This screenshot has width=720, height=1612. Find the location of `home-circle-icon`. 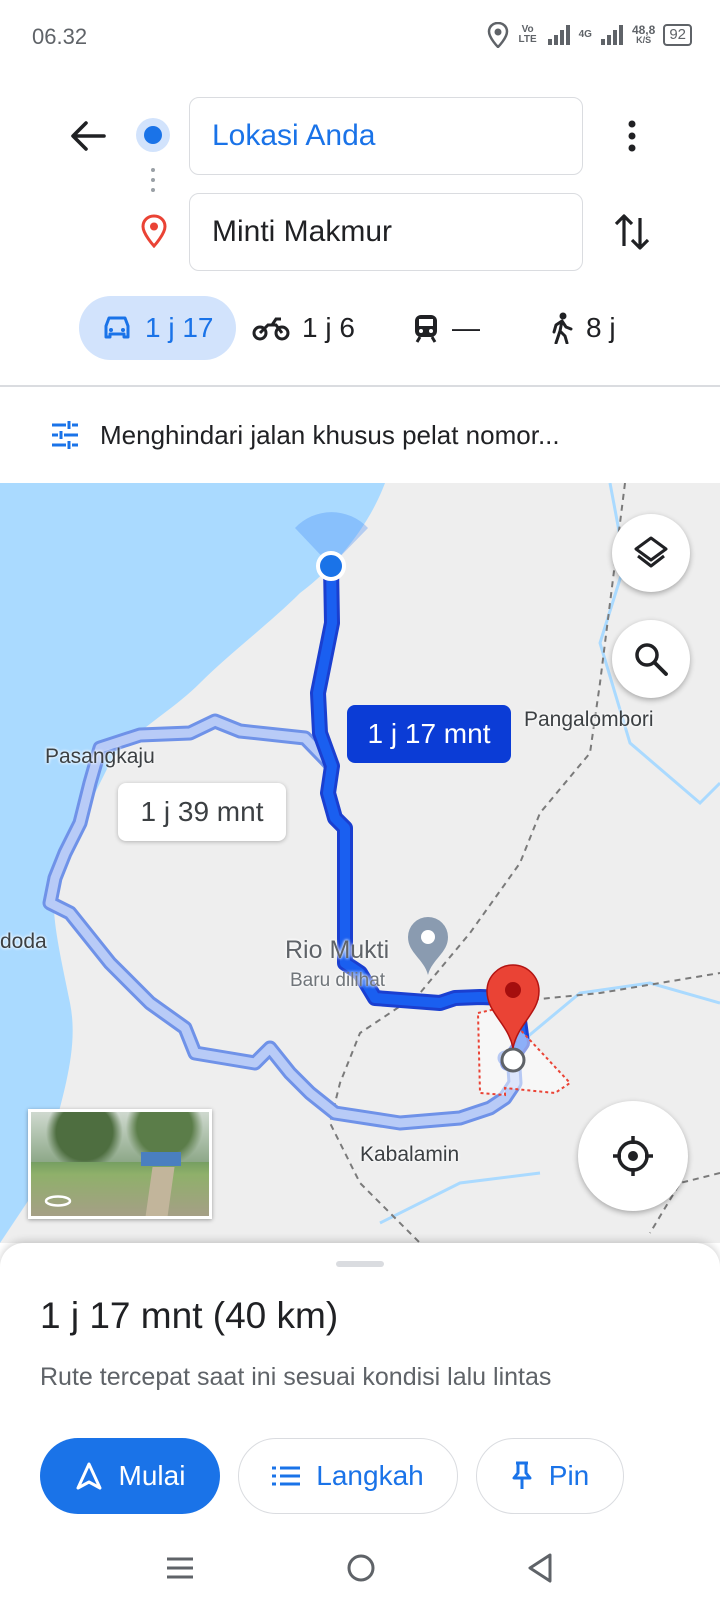

home-circle-icon is located at coordinates (361, 1568).